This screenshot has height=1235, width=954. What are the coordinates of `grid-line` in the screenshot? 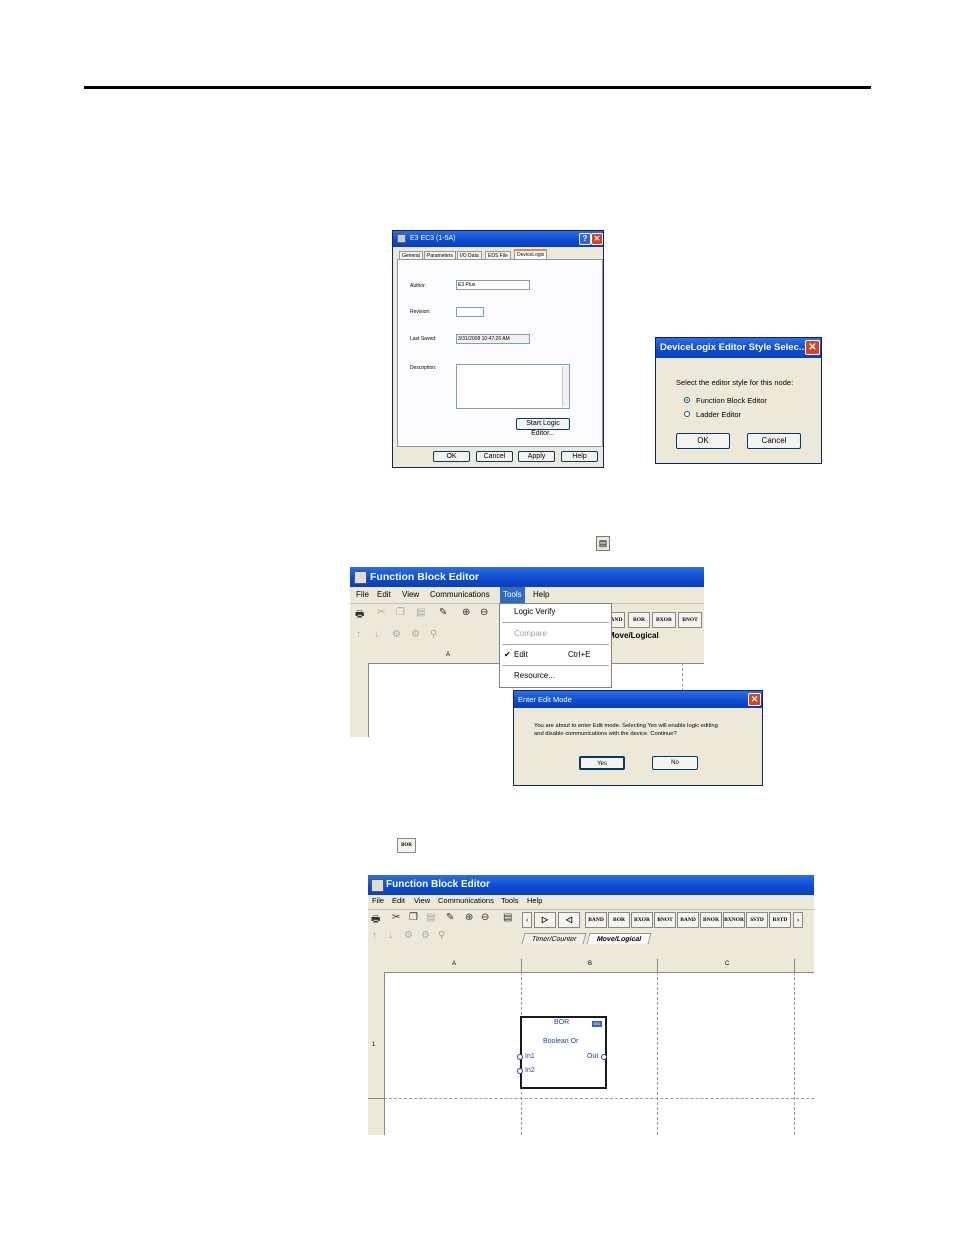 It's located at (657, 1053).